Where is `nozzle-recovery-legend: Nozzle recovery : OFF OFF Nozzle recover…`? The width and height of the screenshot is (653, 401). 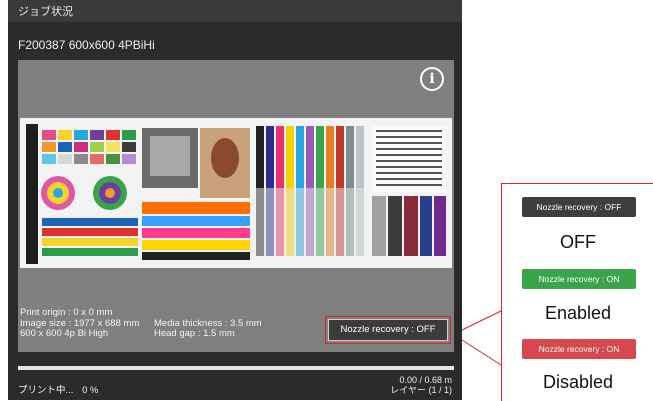 nozzle-recovery-legend: Nozzle recovery : OFF OFF Nozzle recover… is located at coordinates (577, 292).